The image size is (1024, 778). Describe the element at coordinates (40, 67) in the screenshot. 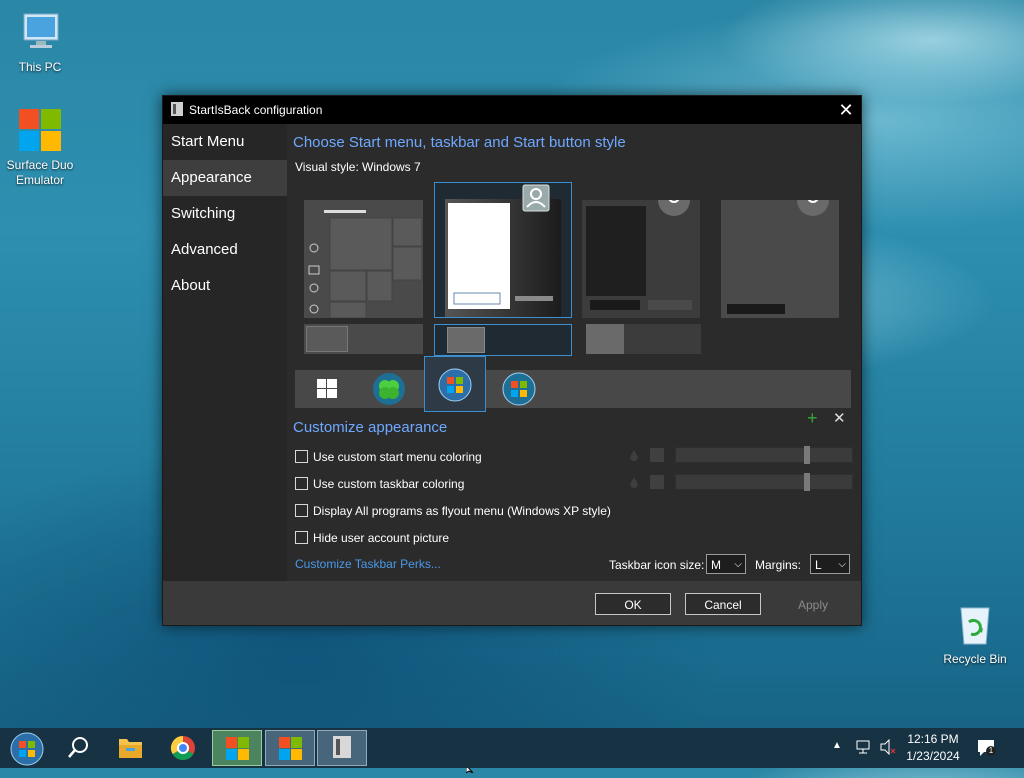

I see `desktop-icon-label: This PC` at that location.